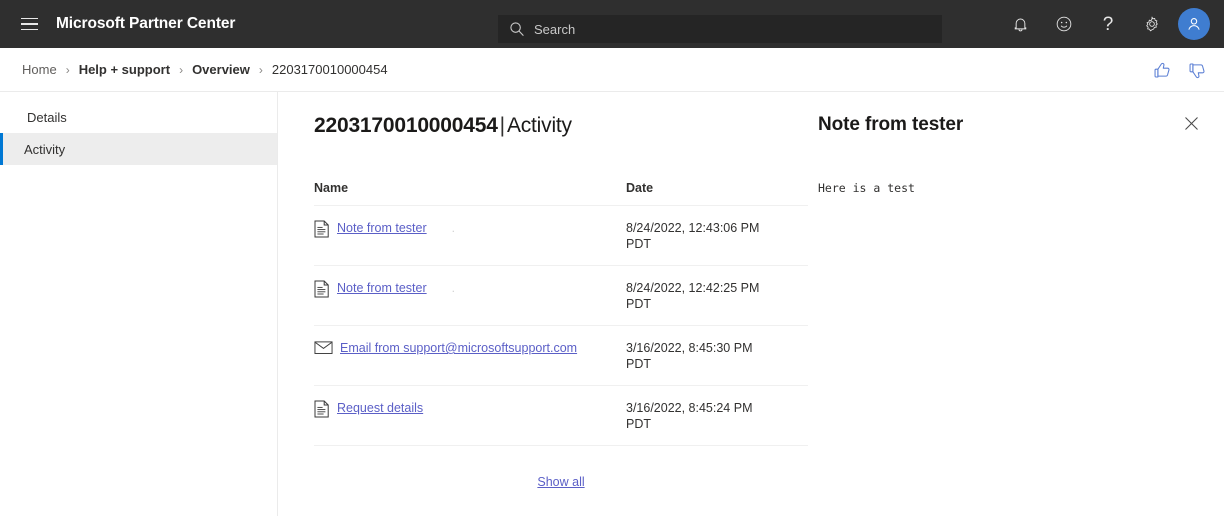 The image size is (1224, 516). What do you see at coordinates (458, 348) in the screenshot?
I see `activity-name-link: Email from support@microsoftsupport.com` at bounding box center [458, 348].